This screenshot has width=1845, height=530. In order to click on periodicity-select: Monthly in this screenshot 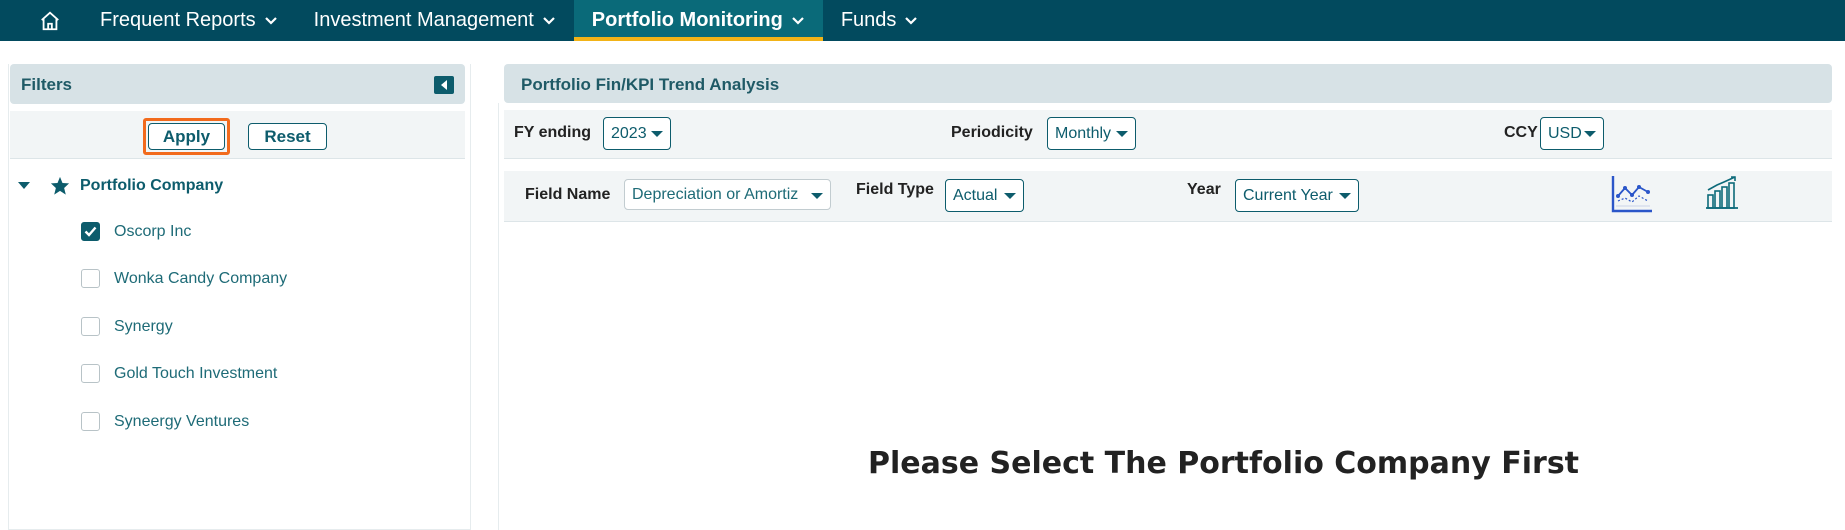, I will do `click(1091, 133)`.